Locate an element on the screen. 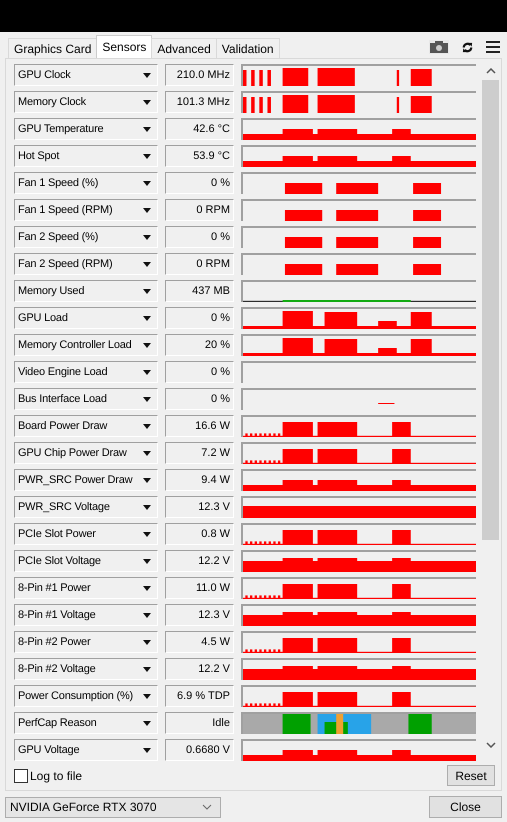 This screenshot has height=822, width=507. sensor-value: 42.6 °C is located at coordinates (199, 129).